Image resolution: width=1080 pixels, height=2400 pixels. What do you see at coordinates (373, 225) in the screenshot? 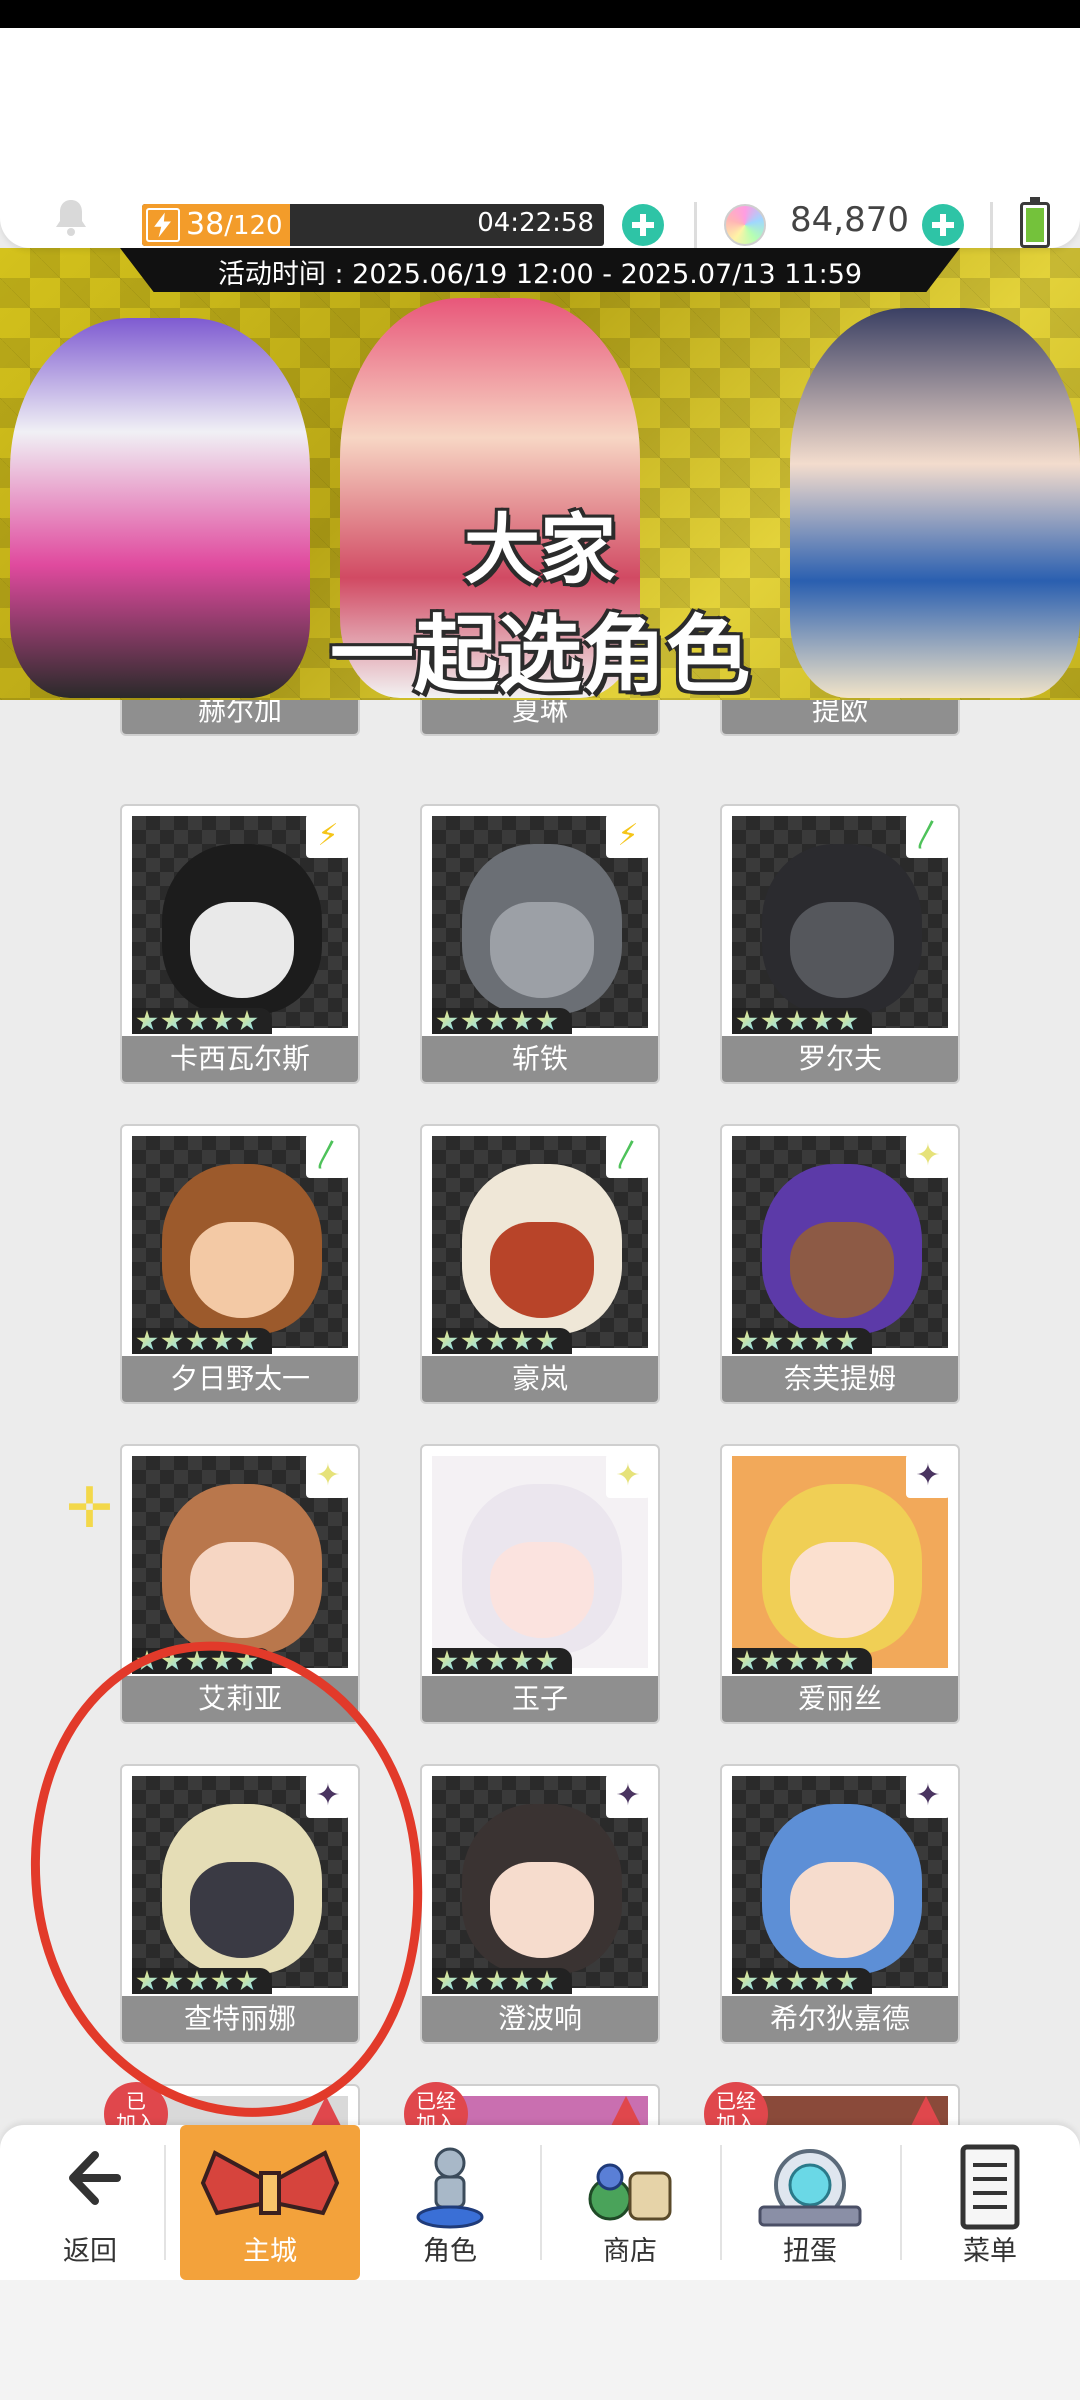
I see `stamina-bar: 38/120 04:22:58` at bounding box center [373, 225].